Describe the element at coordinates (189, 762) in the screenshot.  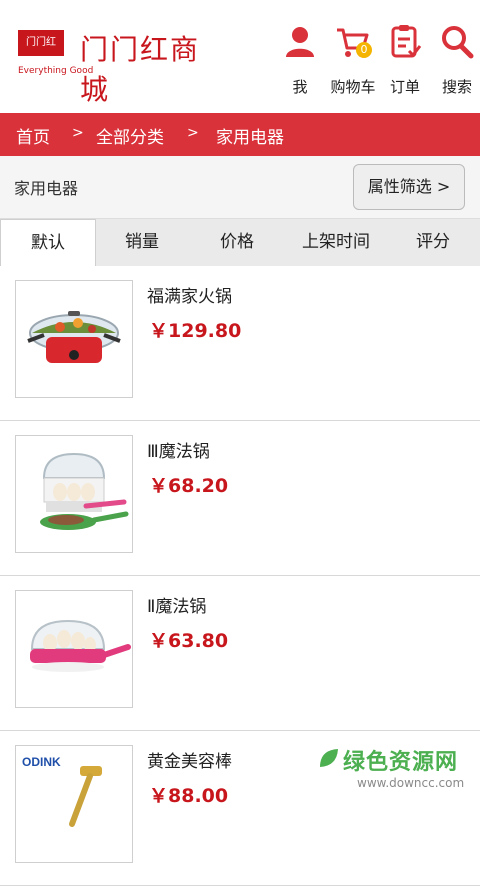
I see `product-name: 黄金美容棒` at that location.